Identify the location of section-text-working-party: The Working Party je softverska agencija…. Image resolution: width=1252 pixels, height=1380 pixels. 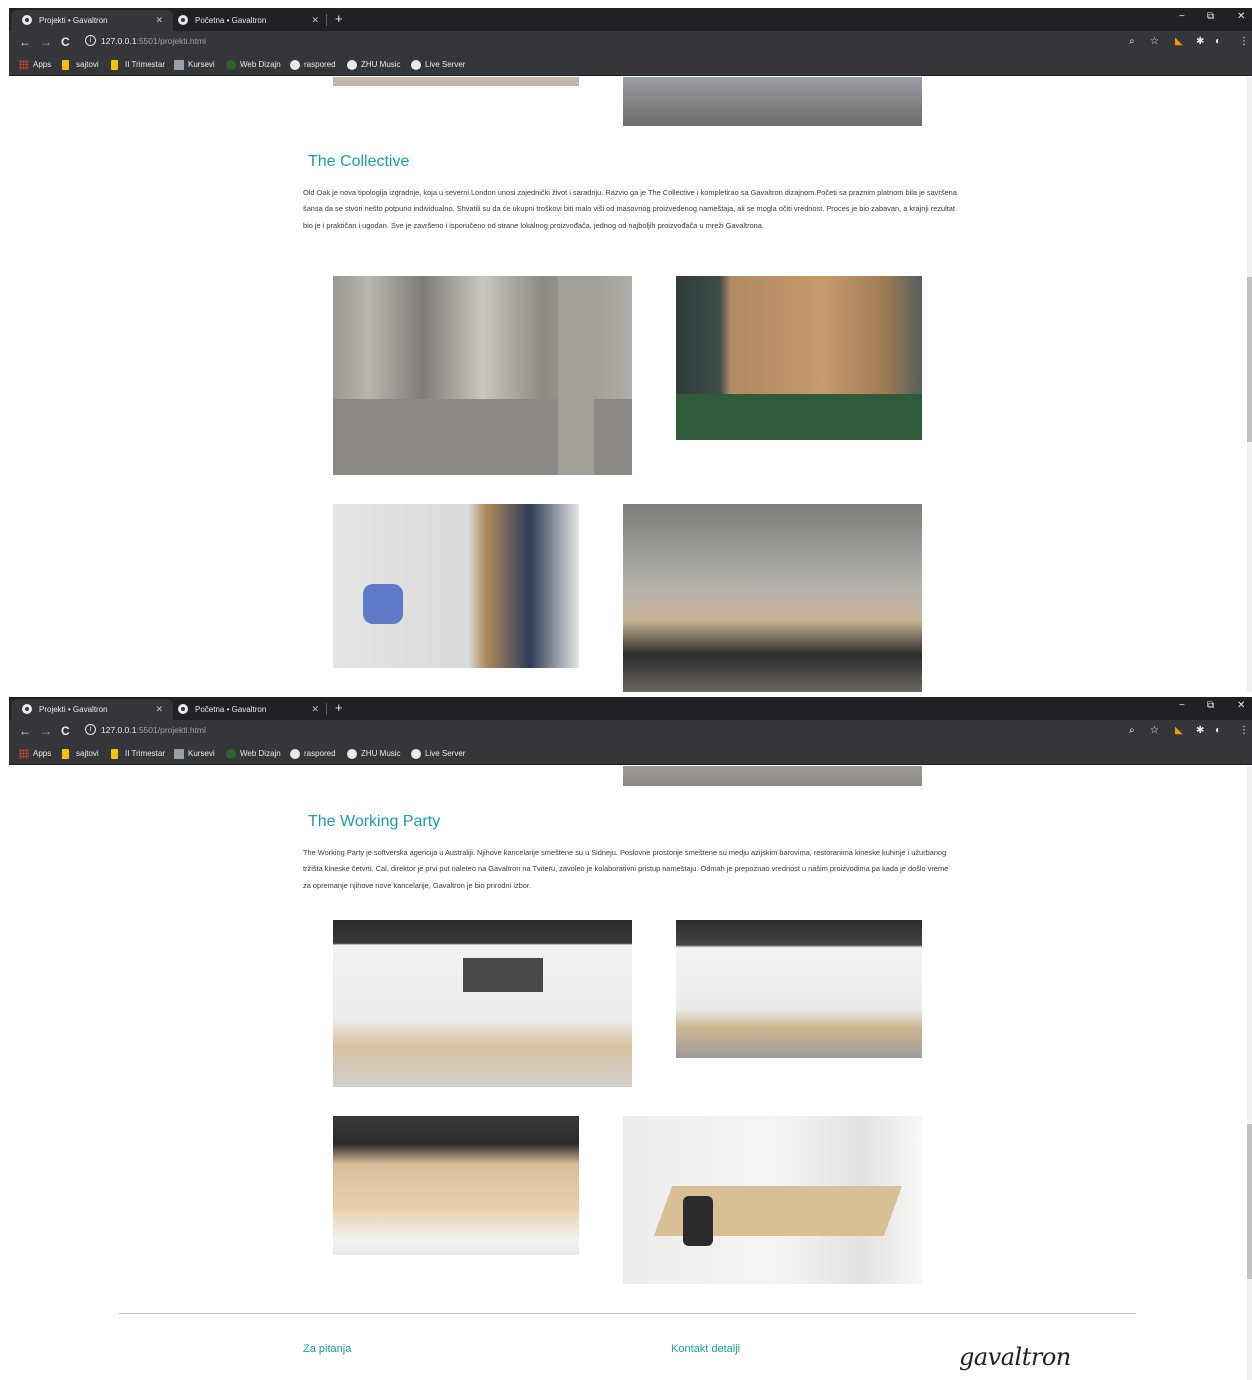
(626, 869).